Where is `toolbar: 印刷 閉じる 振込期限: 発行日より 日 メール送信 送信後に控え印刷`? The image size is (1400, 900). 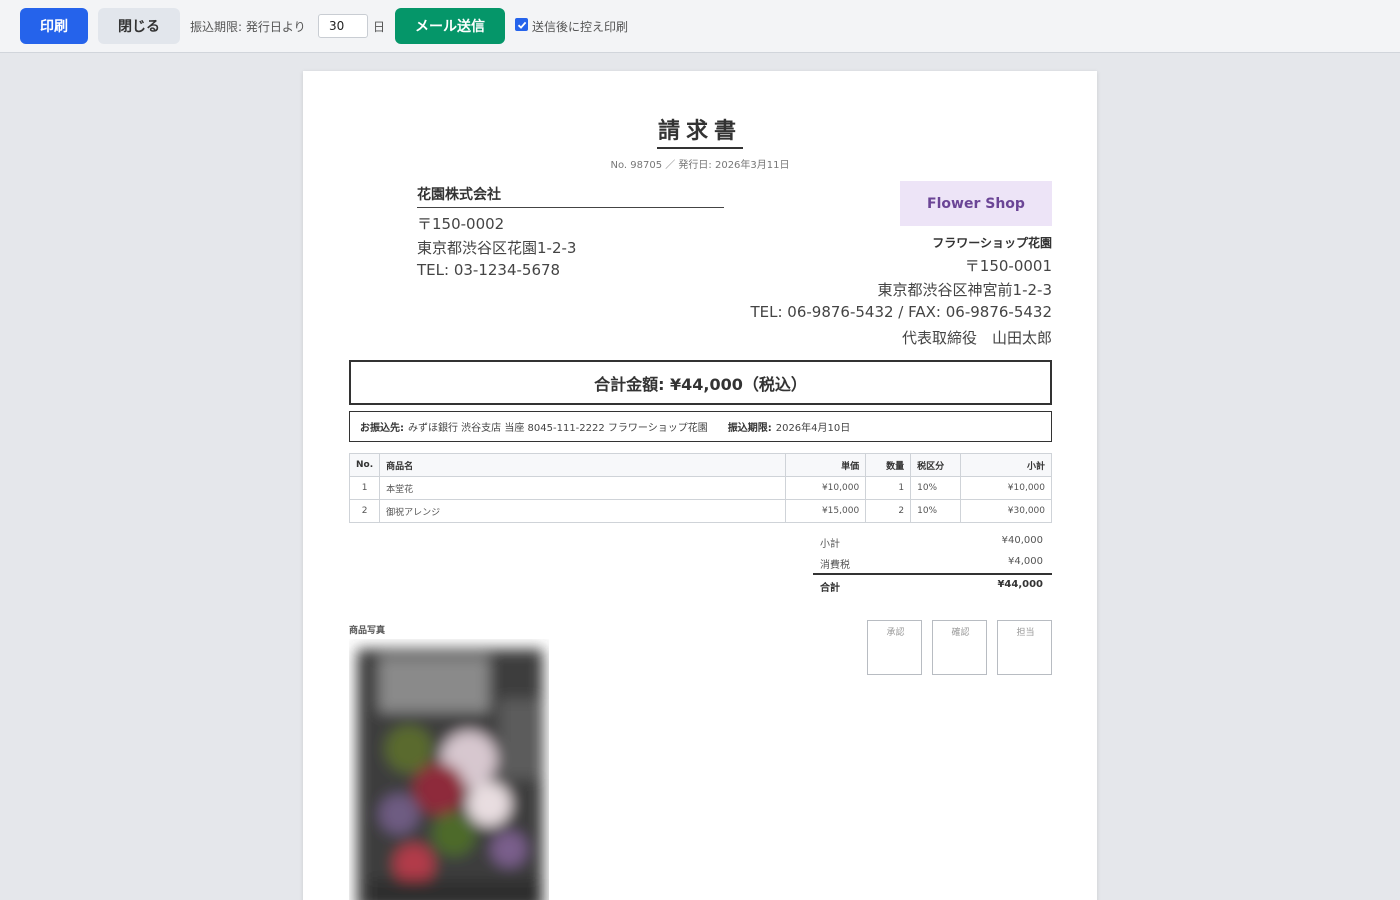
toolbar: 印刷 閉じる 振込期限: 発行日より 日 メール送信 送信後に控え印刷 is located at coordinates (700, 26).